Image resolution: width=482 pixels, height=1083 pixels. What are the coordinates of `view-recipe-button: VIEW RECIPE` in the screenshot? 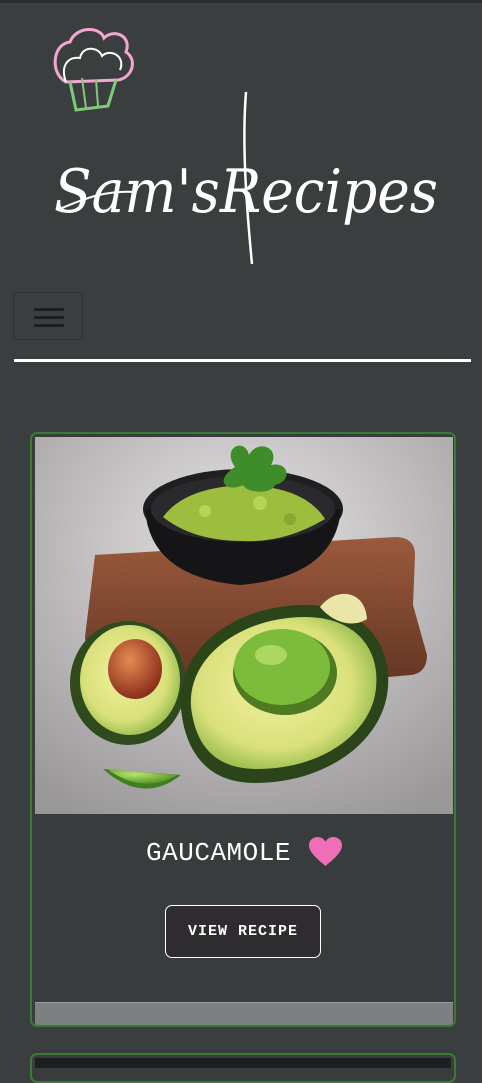 It's located at (243, 931).